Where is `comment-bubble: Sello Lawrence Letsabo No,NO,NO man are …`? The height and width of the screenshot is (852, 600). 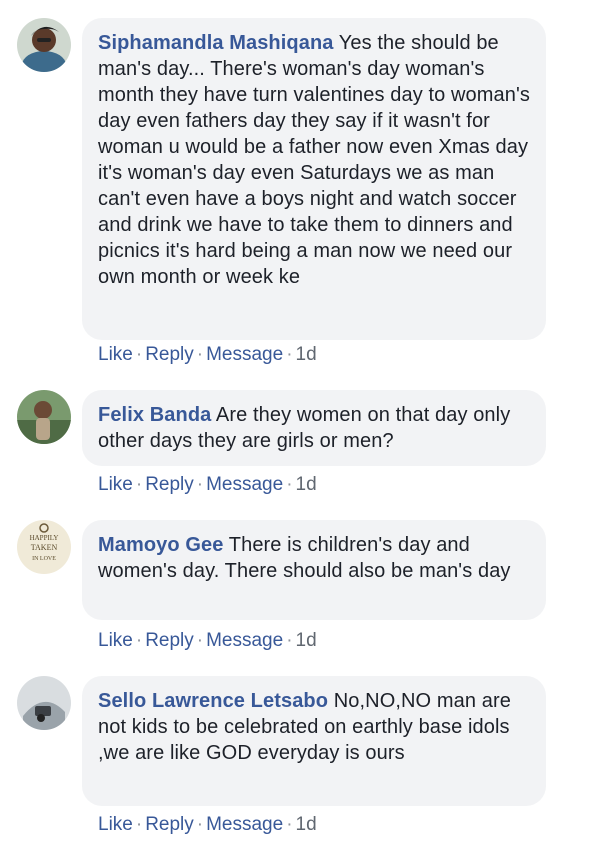
comment-bubble: Sello Lawrence Letsabo No,NO,NO man are … is located at coordinates (314, 741).